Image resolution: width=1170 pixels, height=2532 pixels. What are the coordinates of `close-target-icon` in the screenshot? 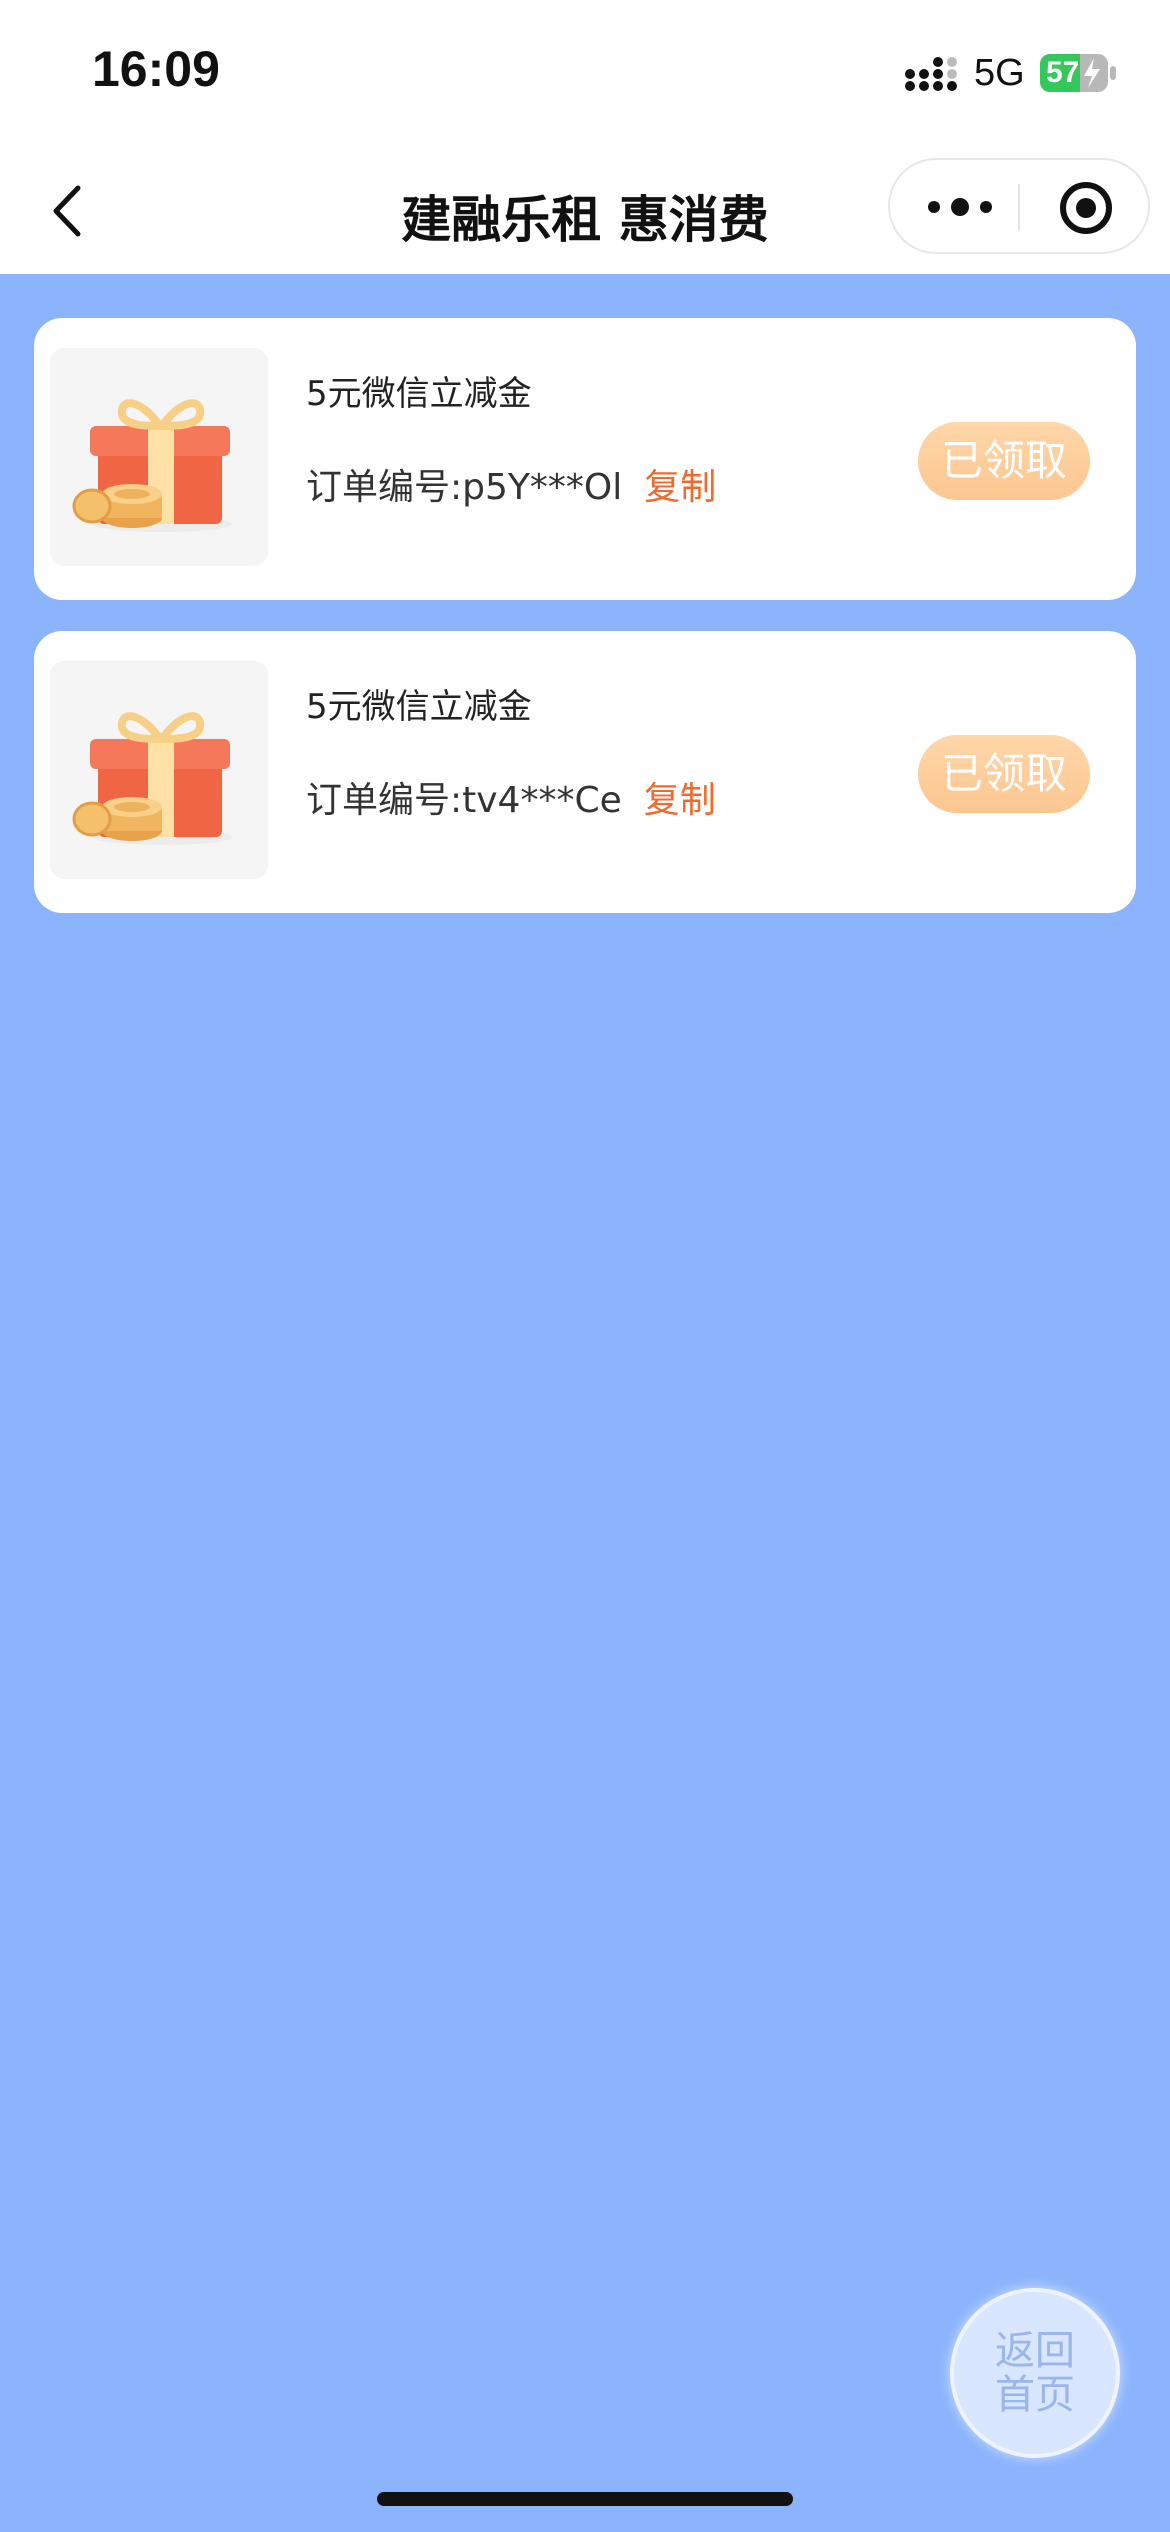 It's located at (1086, 208).